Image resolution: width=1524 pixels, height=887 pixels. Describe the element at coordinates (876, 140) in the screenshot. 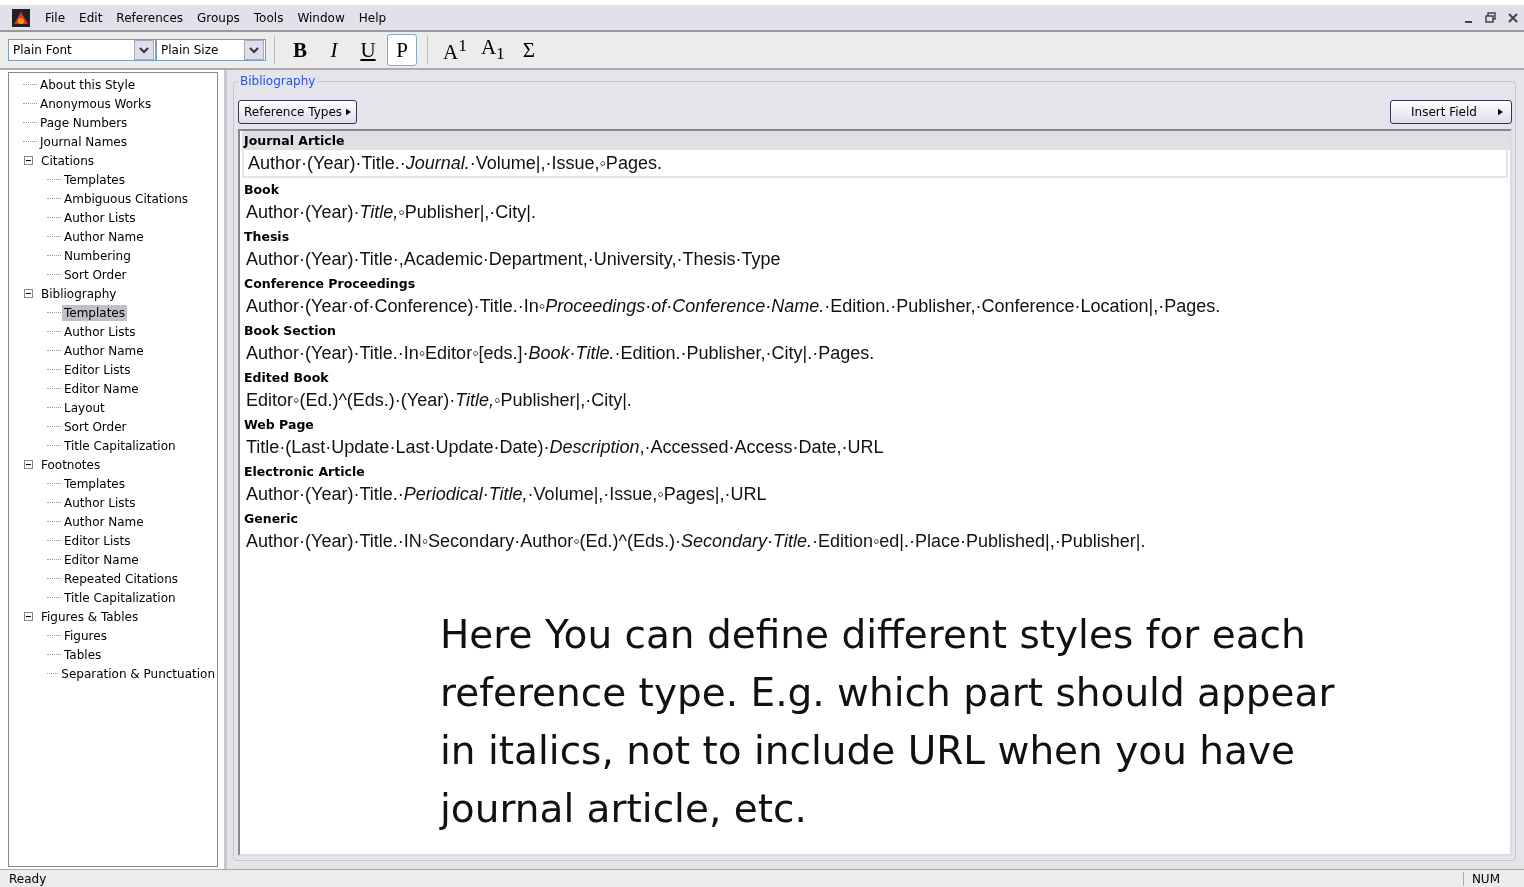

I see `reference-type-heading: Journal Article` at that location.